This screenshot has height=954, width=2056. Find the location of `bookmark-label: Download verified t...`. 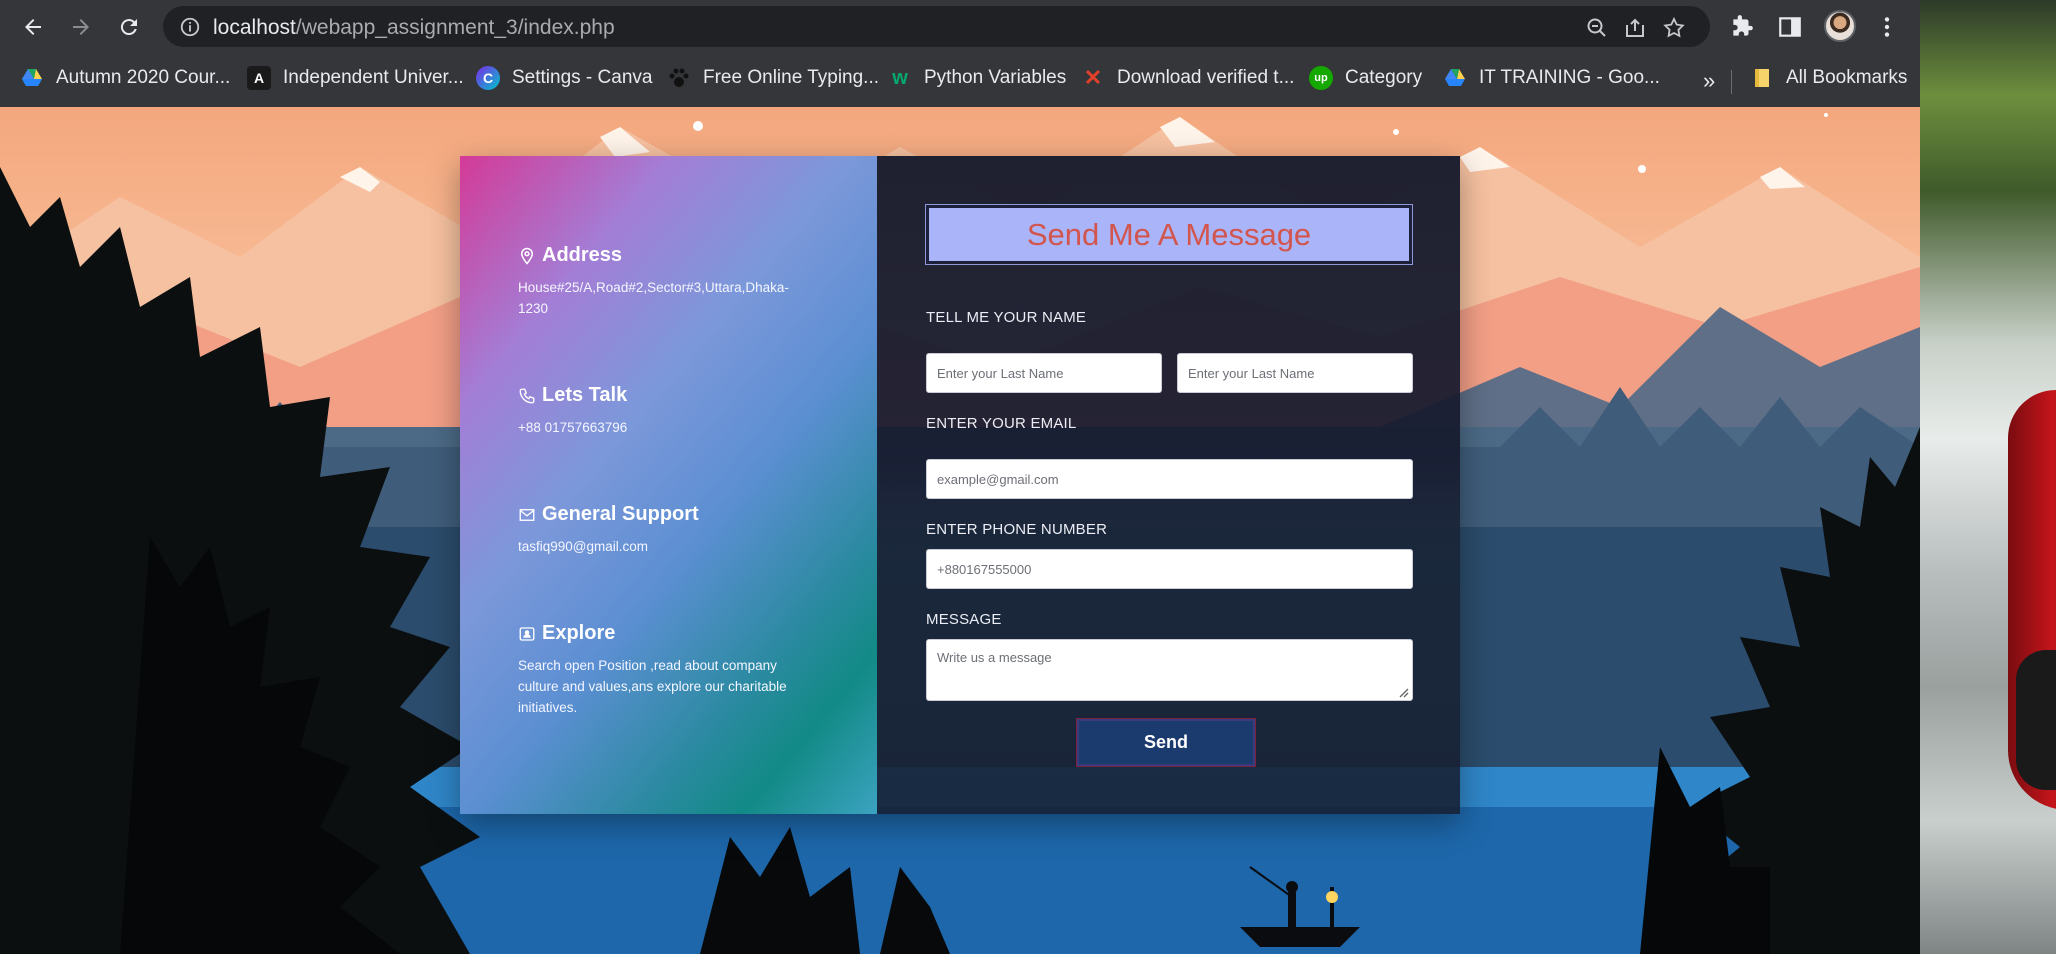

bookmark-label: Download verified t... is located at coordinates (1206, 77).